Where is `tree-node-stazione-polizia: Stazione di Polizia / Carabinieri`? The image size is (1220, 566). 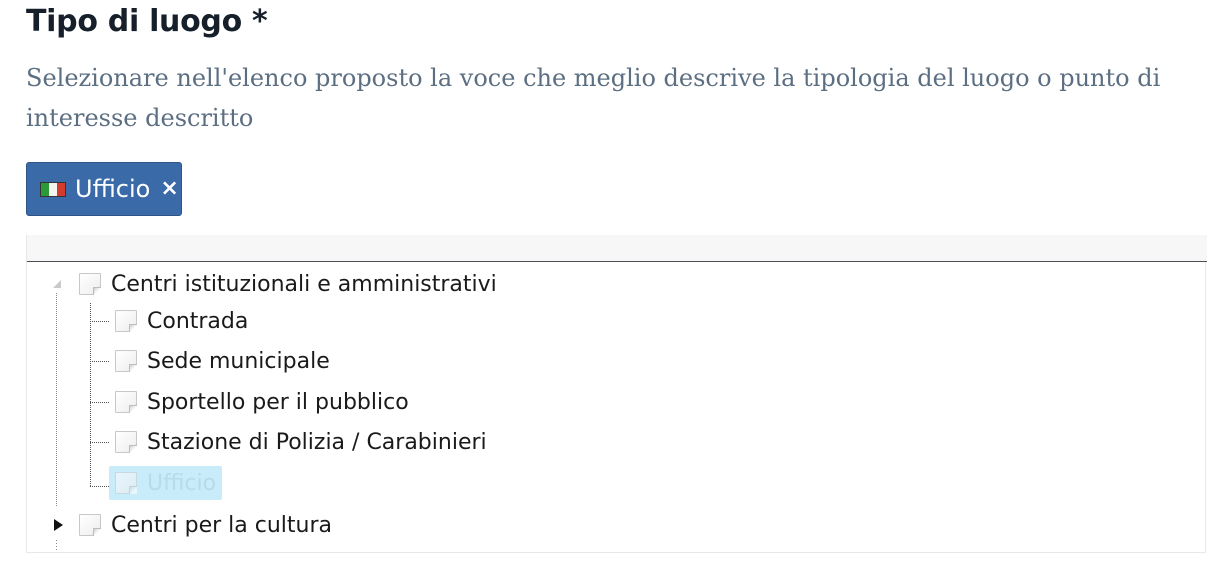 tree-node-stazione-polizia: Stazione di Polizia / Carabinieri is located at coordinates (301, 442).